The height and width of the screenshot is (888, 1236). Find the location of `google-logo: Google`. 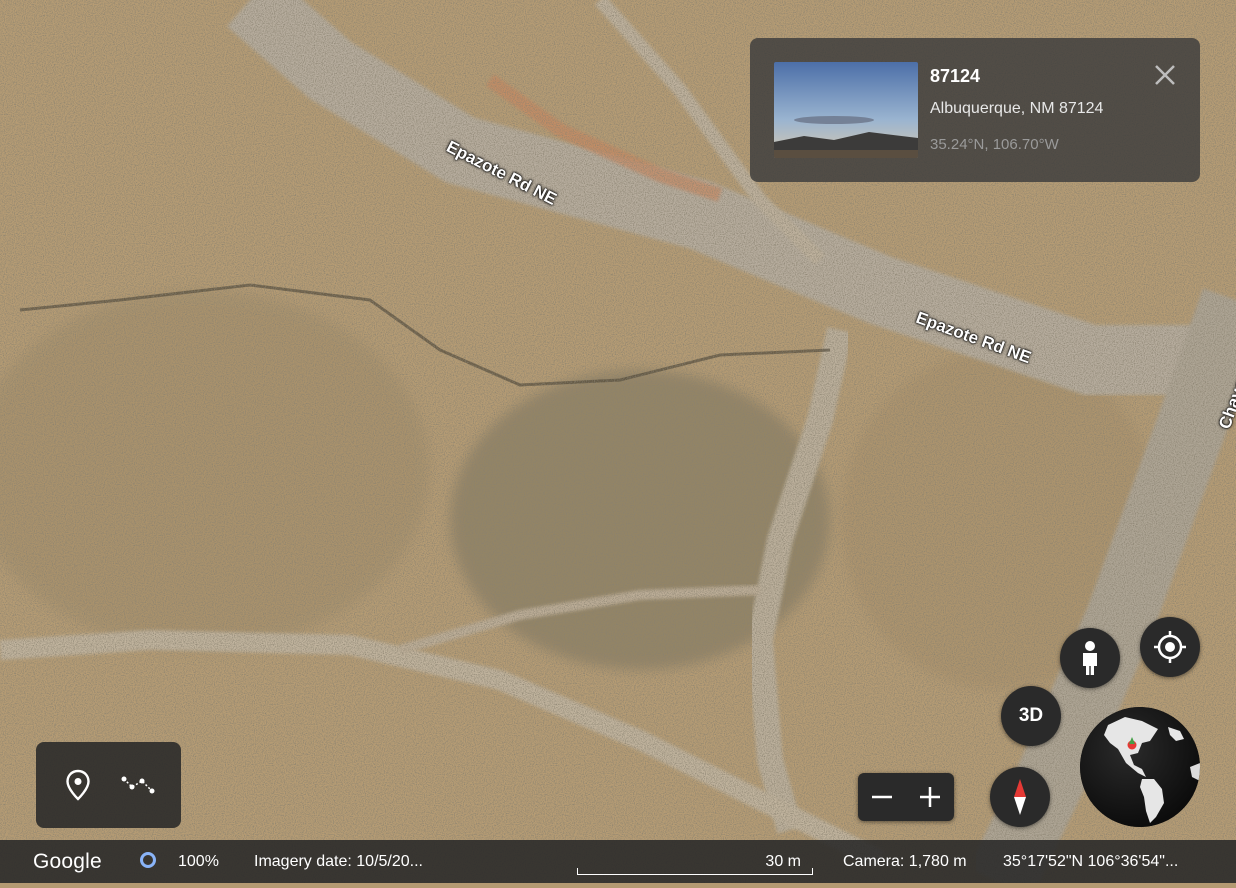

google-logo: Google is located at coordinates (67, 861).